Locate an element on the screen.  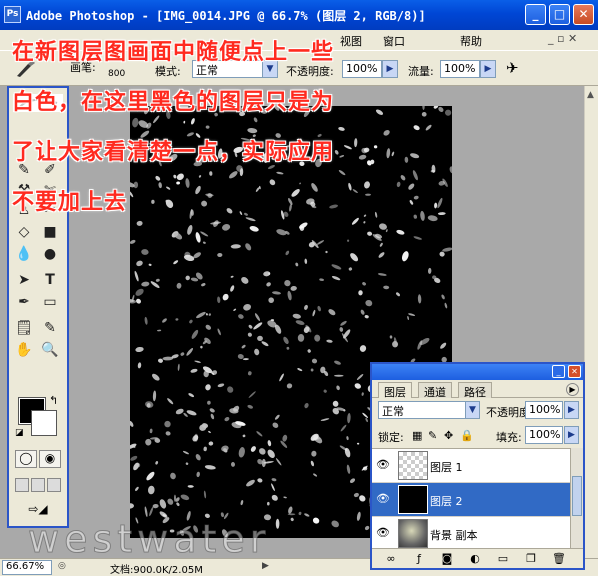
layer-row: 👁 图层 1 is located at coordinates (471, 466).